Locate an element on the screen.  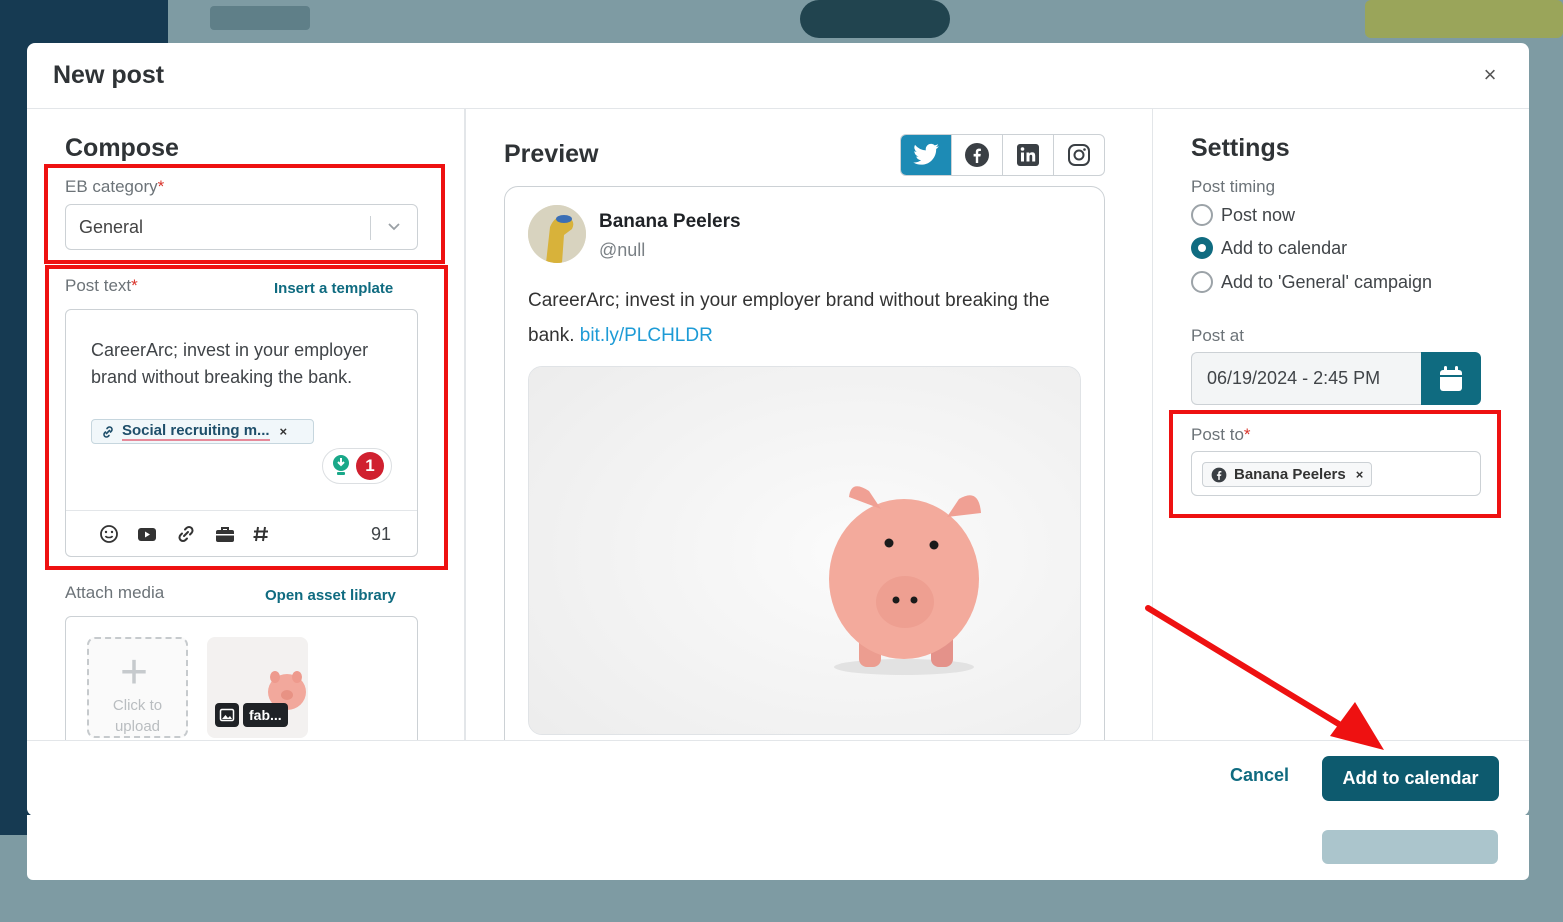
upload-tile: + Click to upload is located at coordinates (137, 687).